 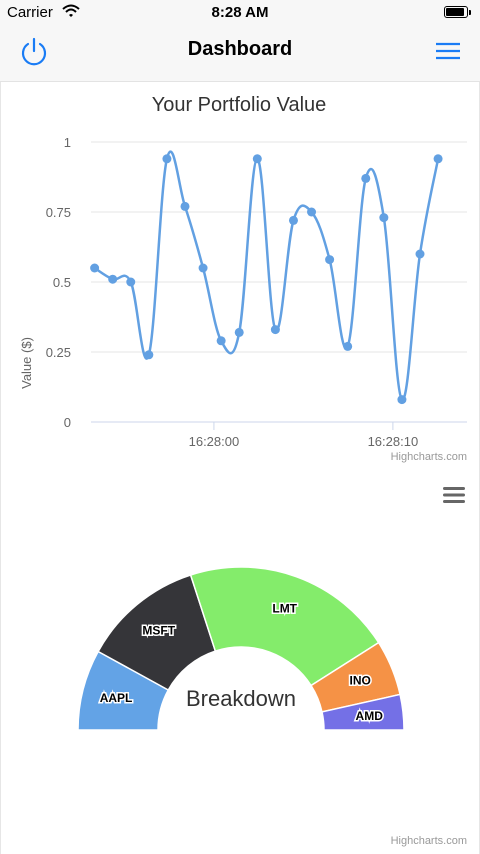 What do you see at coordinates (214, 441) in the screenshot?
I see `x-tick-label: 16:28:00` at bounding box center [214, 441].